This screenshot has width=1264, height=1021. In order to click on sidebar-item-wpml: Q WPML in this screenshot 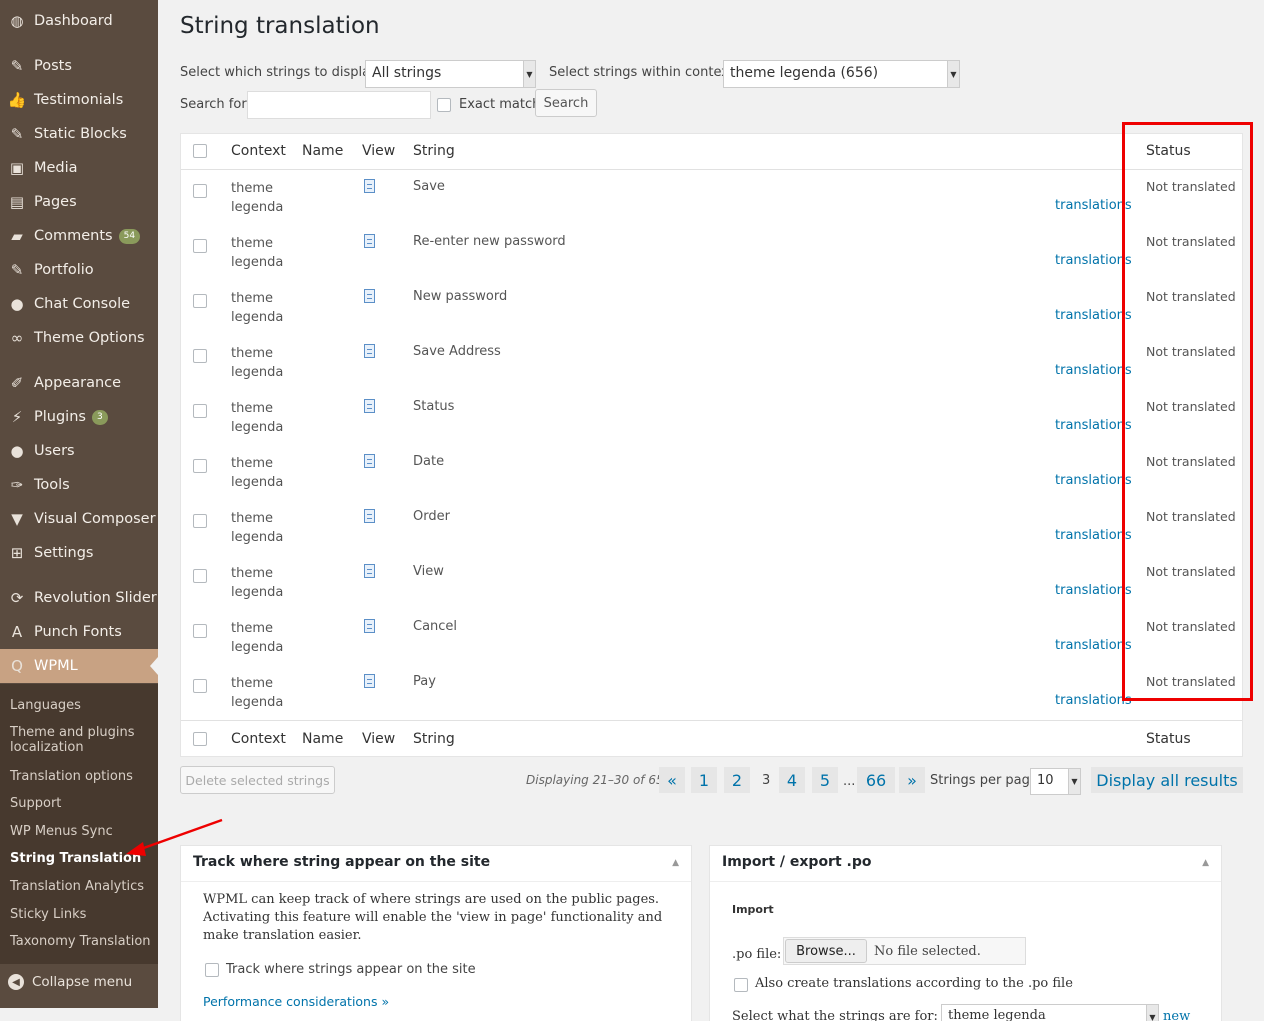, I will do `click(79, 666)`.